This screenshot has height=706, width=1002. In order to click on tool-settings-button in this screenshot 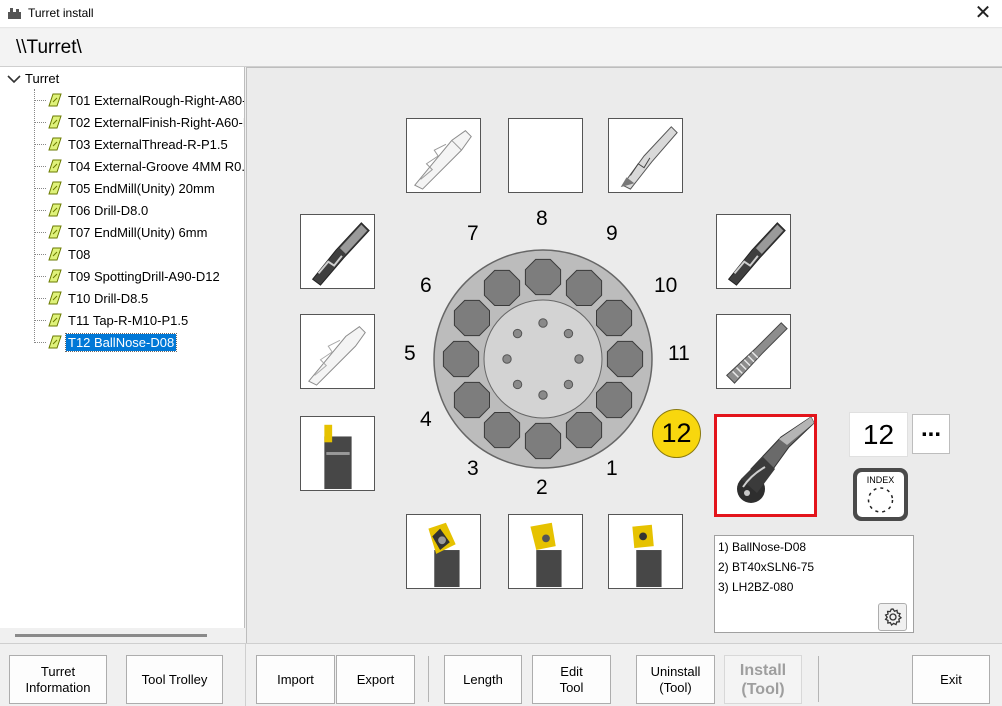, I will do `click(892, 617)`.